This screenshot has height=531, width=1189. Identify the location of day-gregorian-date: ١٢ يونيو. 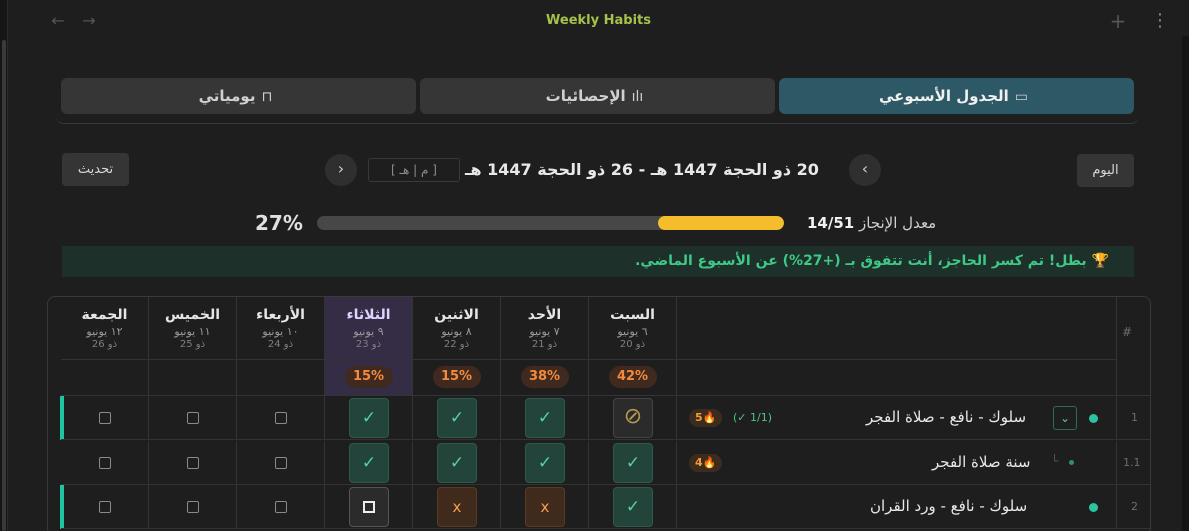
(104, 331).